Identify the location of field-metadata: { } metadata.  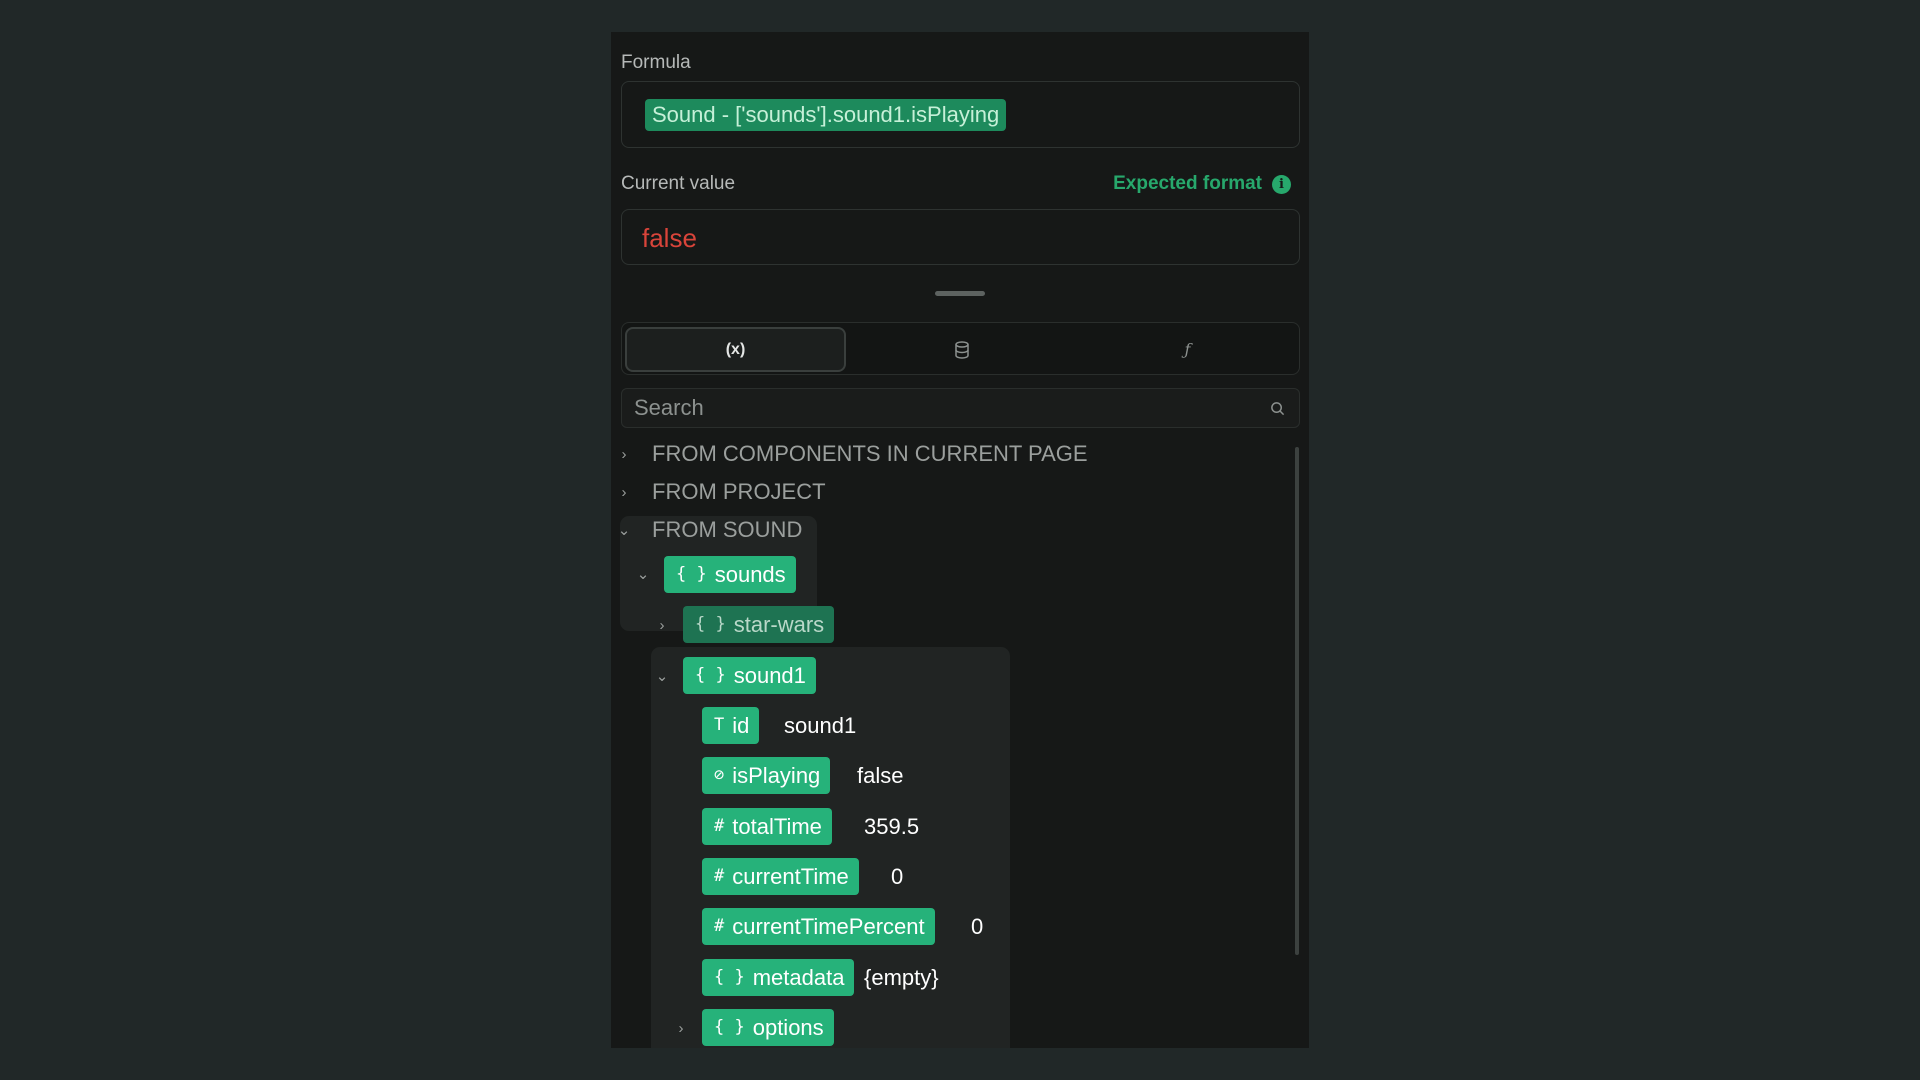
(778, 977).